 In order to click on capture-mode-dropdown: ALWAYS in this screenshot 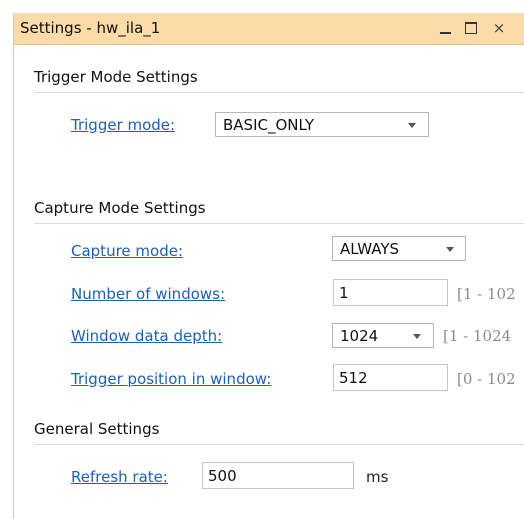, I will do `click(399, 248)`.